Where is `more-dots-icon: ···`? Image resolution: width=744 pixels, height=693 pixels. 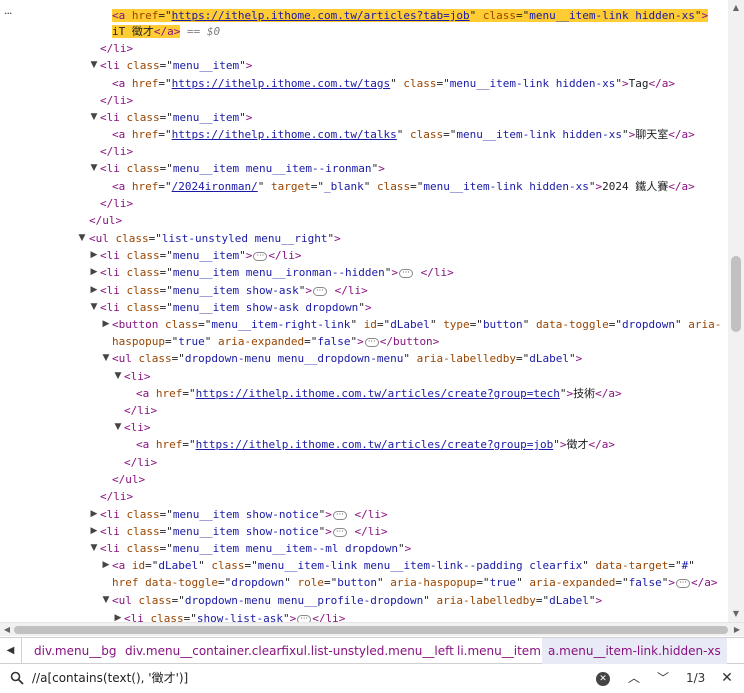 more-dots-icon: ··· is located at coordinates (8, 14).